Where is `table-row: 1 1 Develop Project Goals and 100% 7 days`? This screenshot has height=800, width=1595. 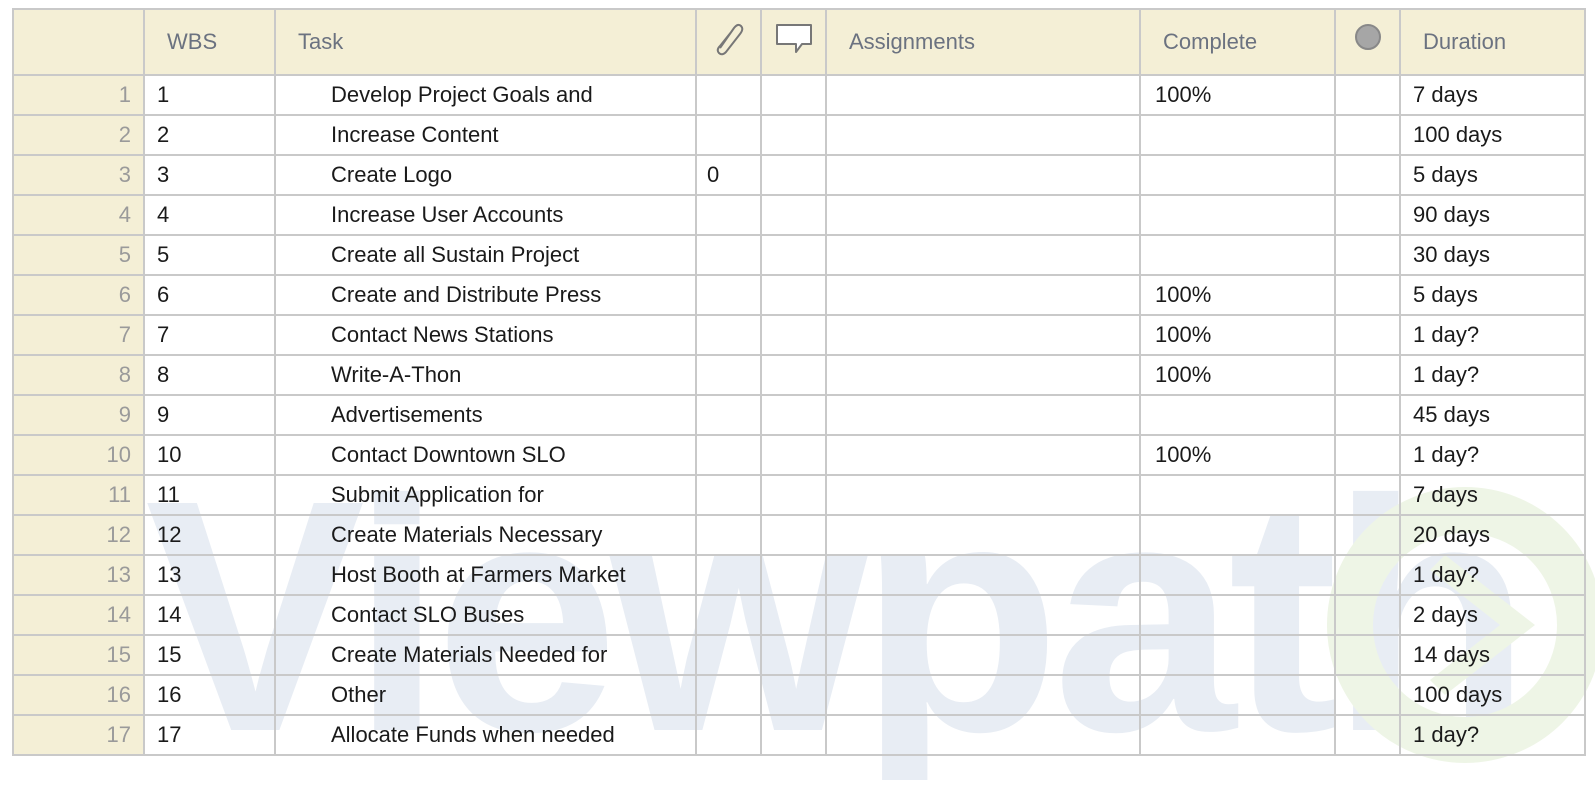 table-row: 1 1 Develop Project Goals and 100% 7 days is located at coordinates (799, 95).